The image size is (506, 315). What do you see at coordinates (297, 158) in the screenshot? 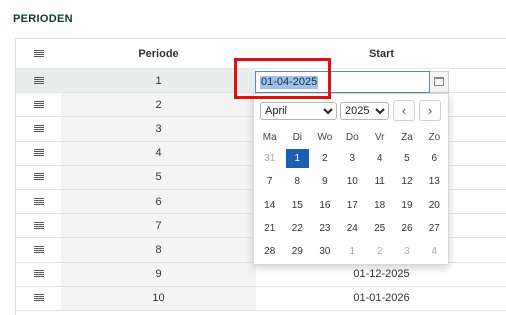
I see `calendar-day-selected: 1` at bounding box center [297, 158].